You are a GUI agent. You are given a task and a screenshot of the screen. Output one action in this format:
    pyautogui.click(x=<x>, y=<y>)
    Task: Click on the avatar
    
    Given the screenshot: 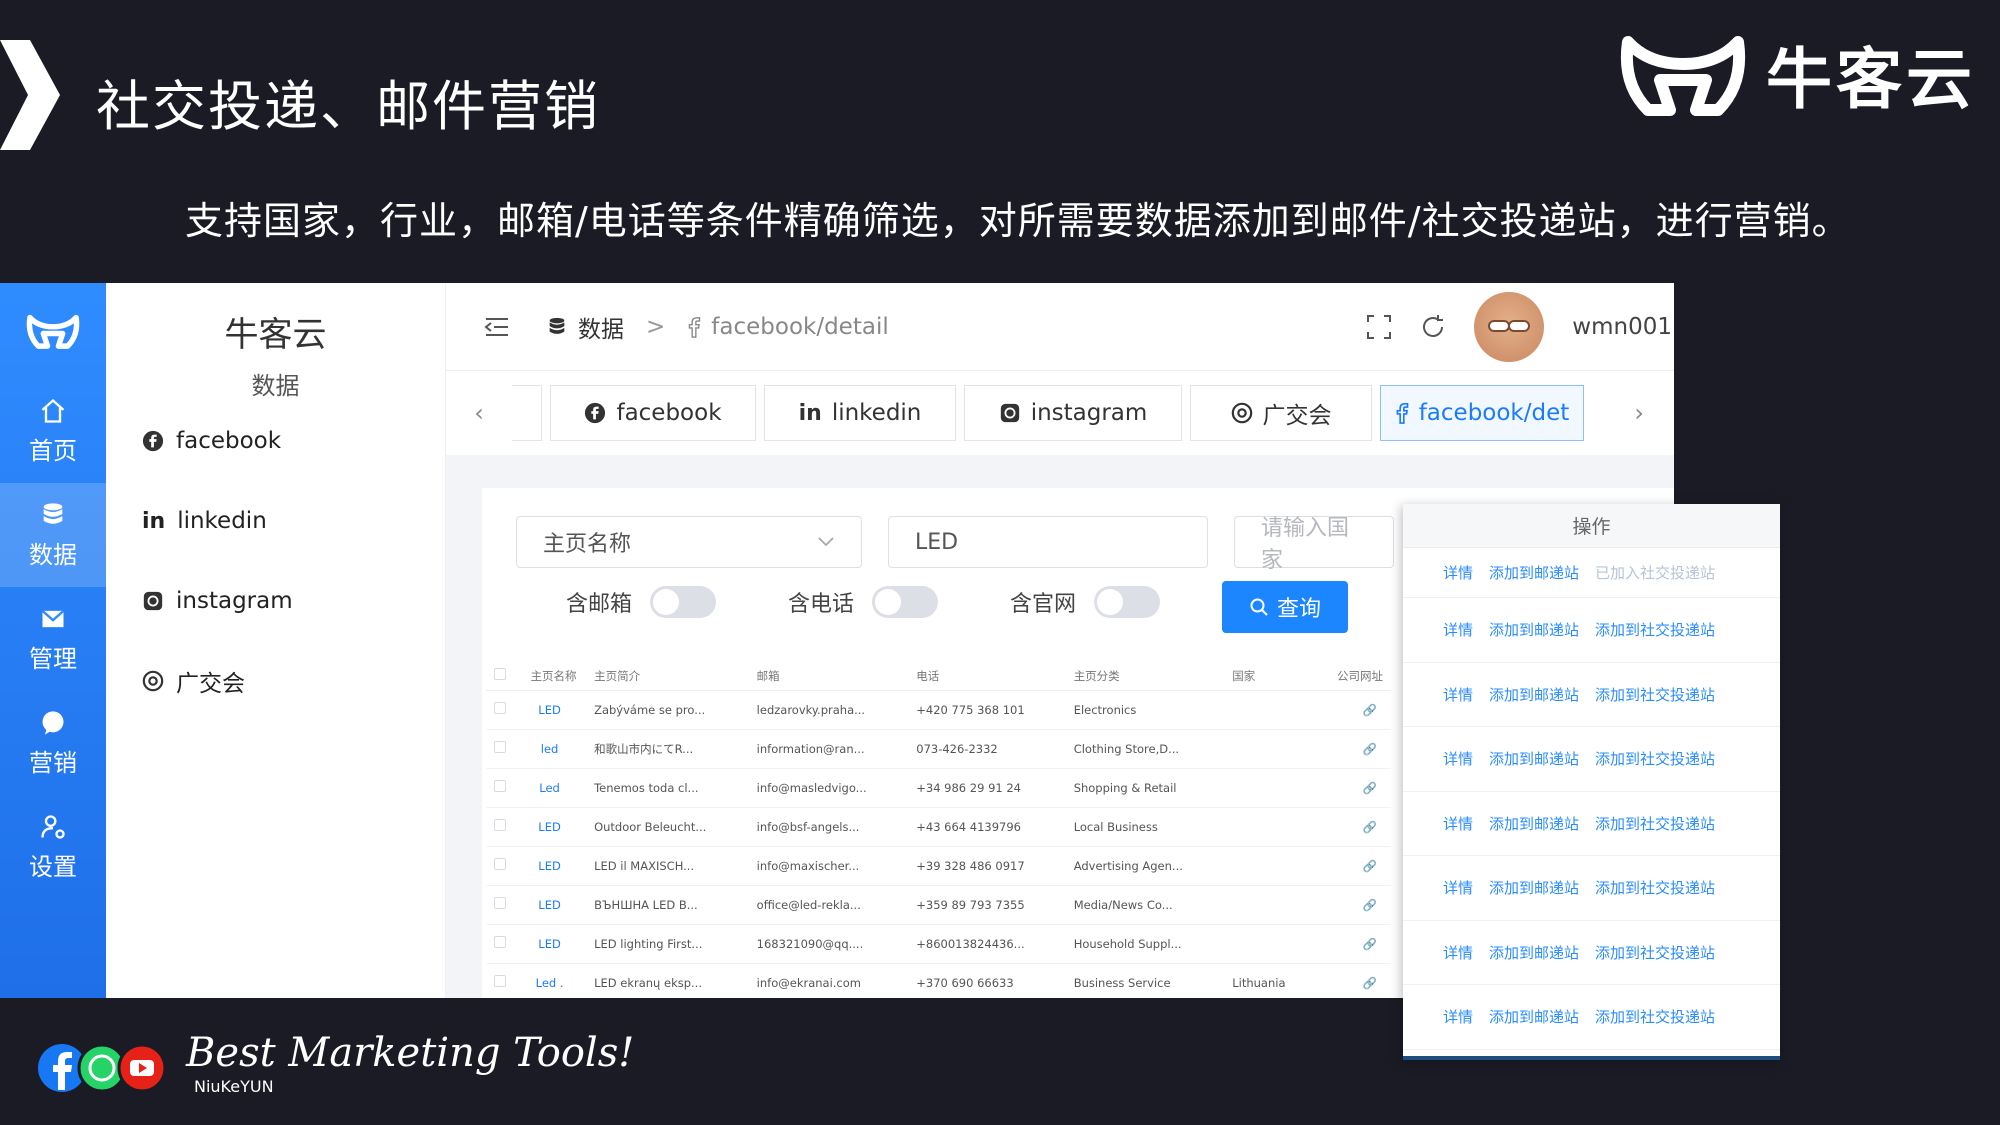 What is the action you would take?
    pyautogui.click(x=1509, y=327)
    